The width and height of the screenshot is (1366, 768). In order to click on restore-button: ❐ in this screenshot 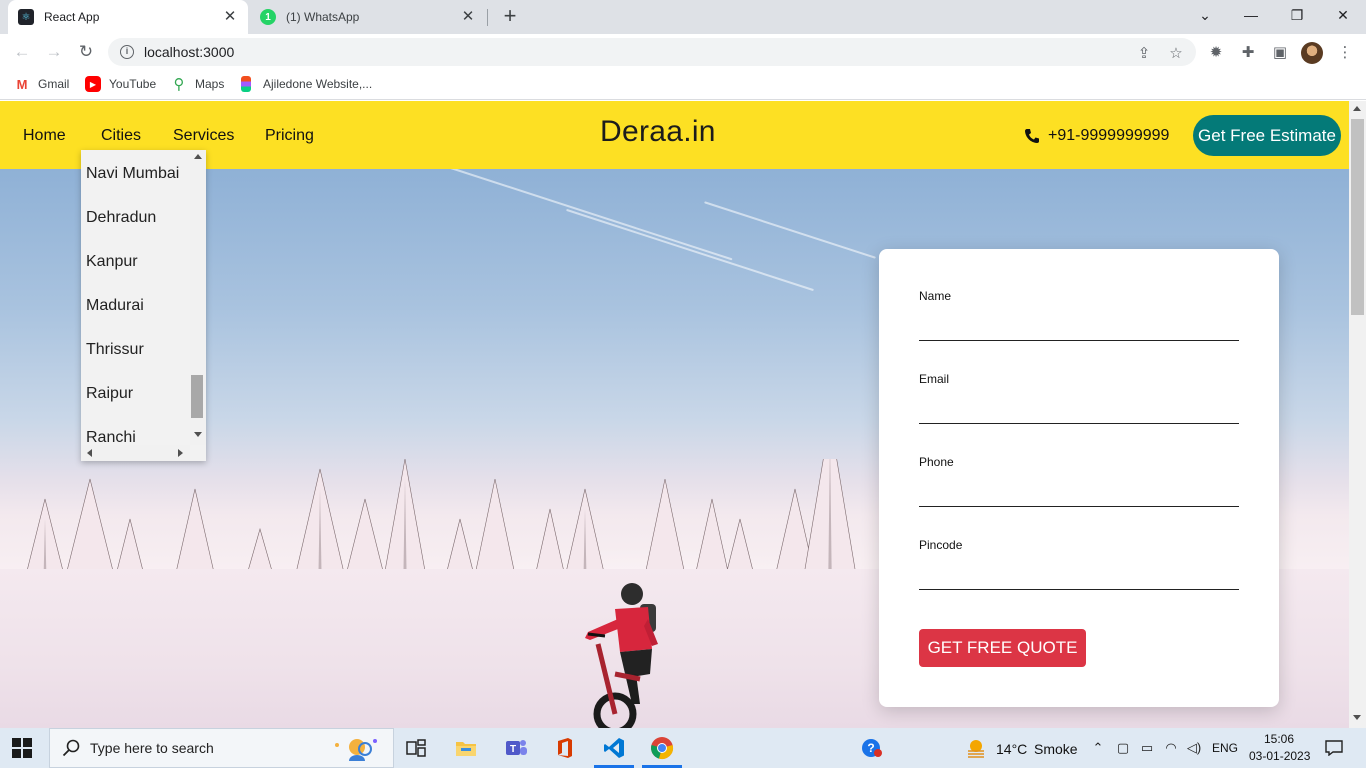, I will do `click(1297, 15)`.